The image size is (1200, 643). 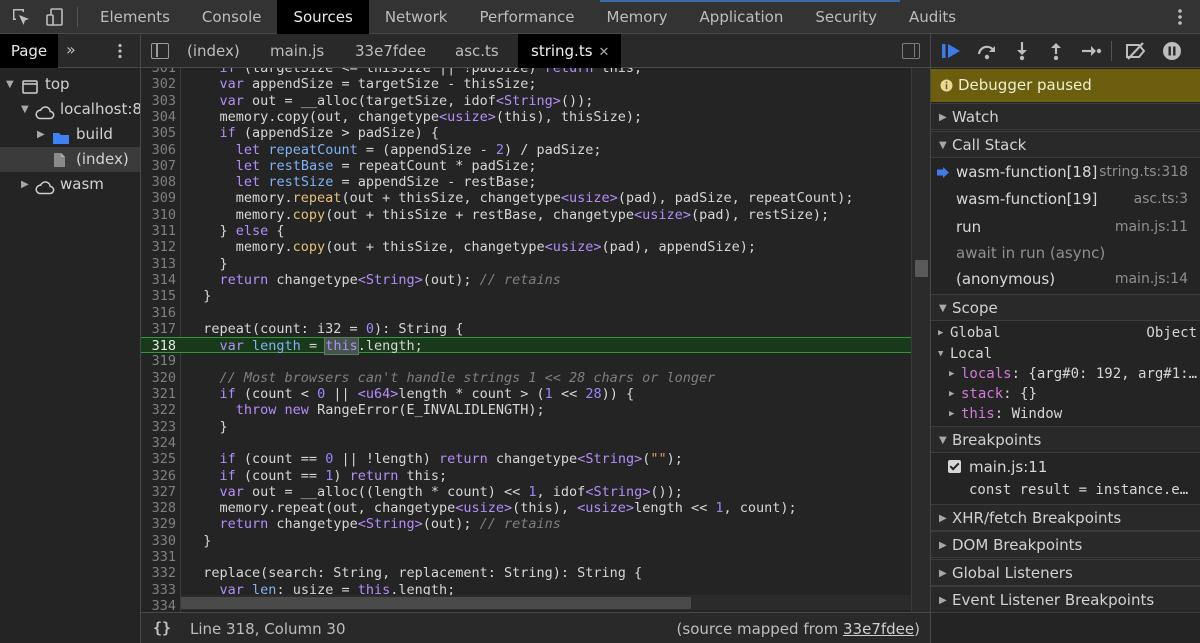 I want to click on call-frame-current: wasm-function[18] string.ts:318, so click(x=1065, y=172).